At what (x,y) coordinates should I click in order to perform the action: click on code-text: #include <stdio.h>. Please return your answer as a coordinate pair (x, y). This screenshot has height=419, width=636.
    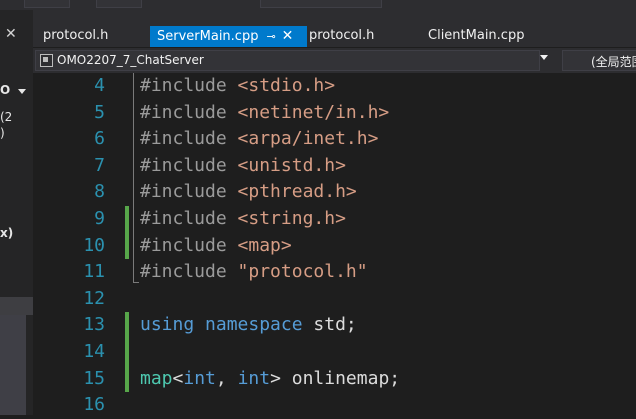
    Looking at the image, I should click on (237, 86).